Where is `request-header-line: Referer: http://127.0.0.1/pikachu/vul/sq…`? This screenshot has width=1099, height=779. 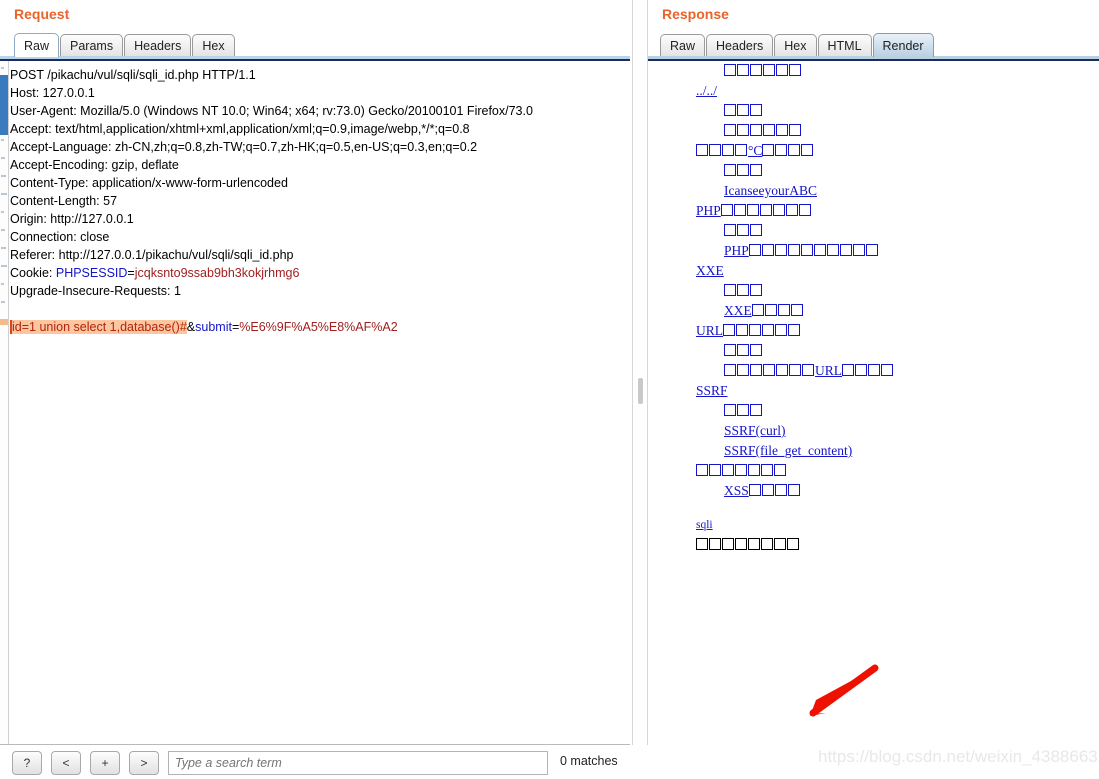
request-header-line: Referer: http://127.0.0.1/pikachu/vul/sq… is located at coordinates (152, 255).